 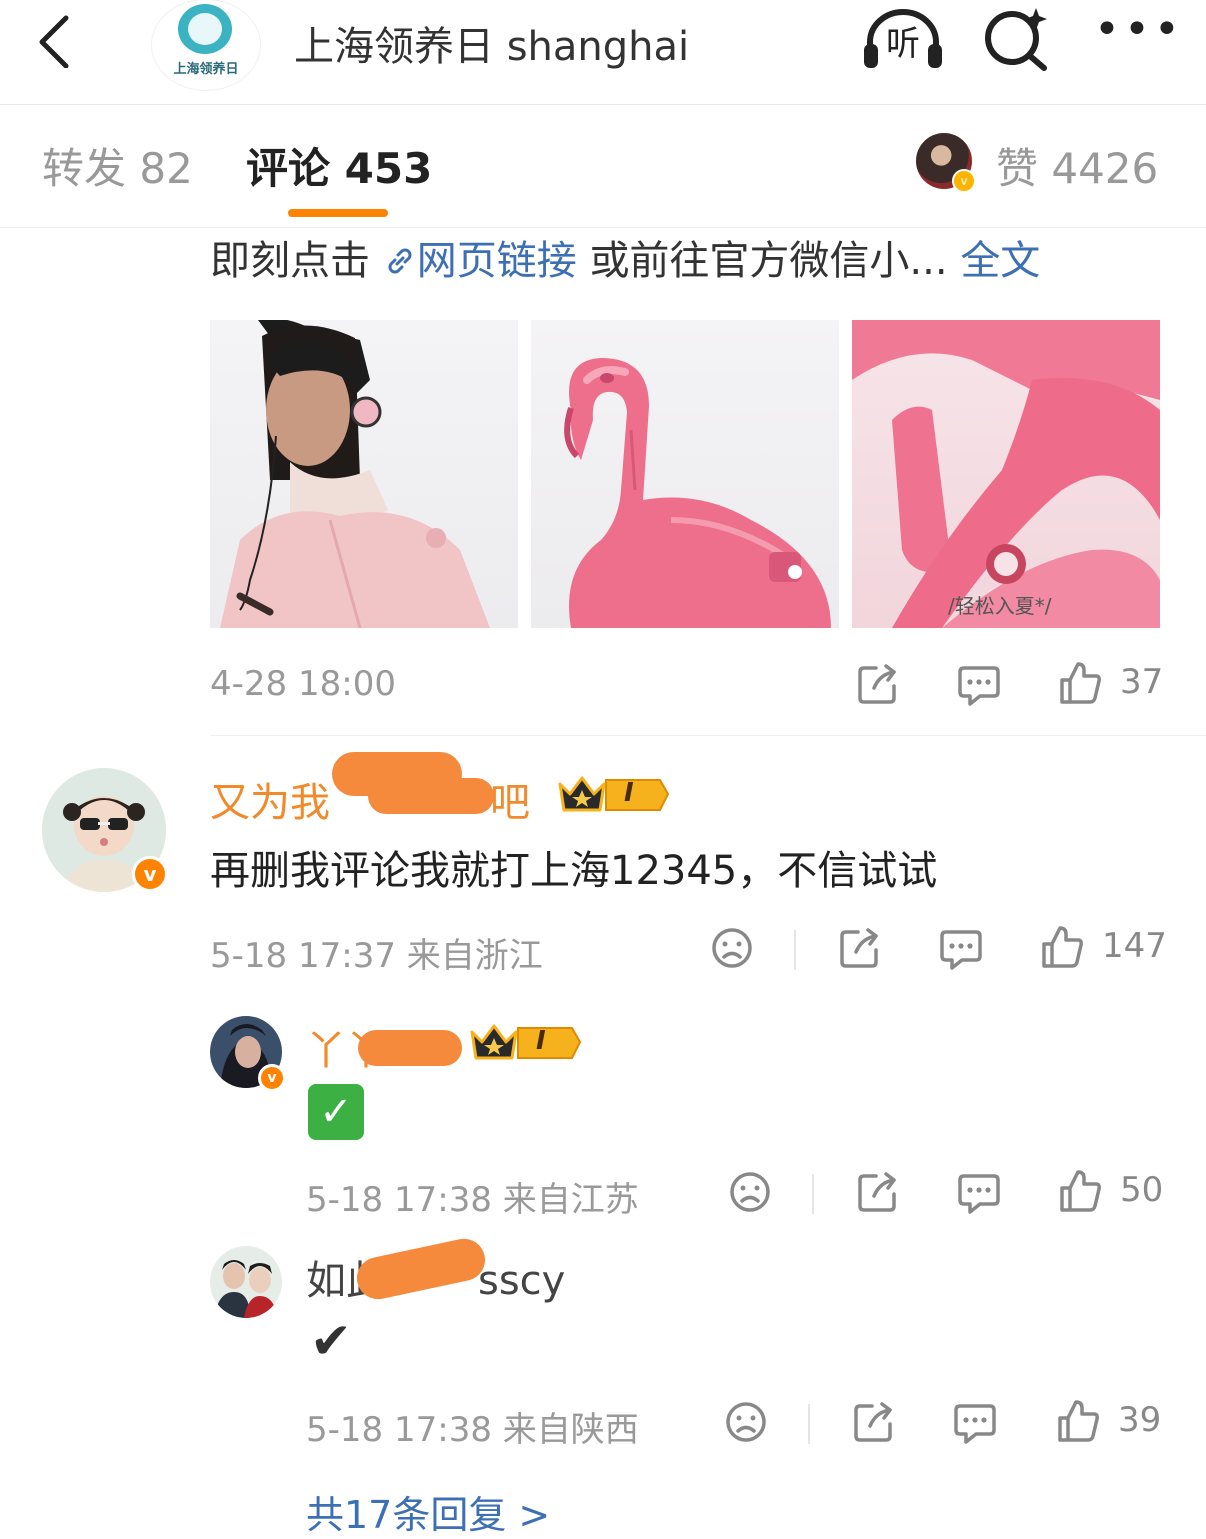 I want to click on search-sparkle-icon, so click(x=1016, y=39).